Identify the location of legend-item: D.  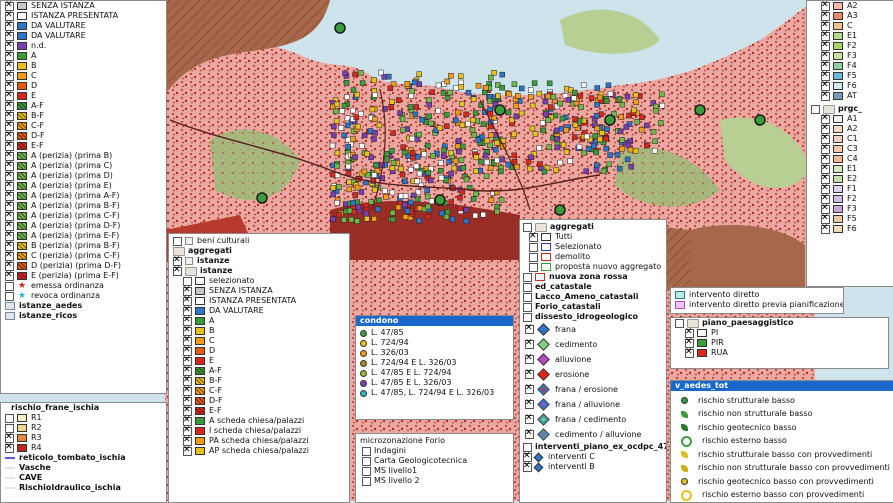
(259, 350).